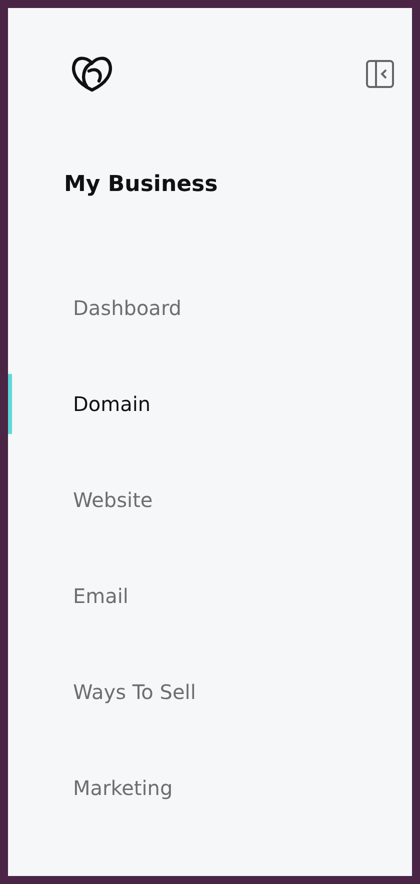  What do you see at coordinates (80, 500) in the screenshot?
I see `nav-item: Website` at bounding box center [80, 500].